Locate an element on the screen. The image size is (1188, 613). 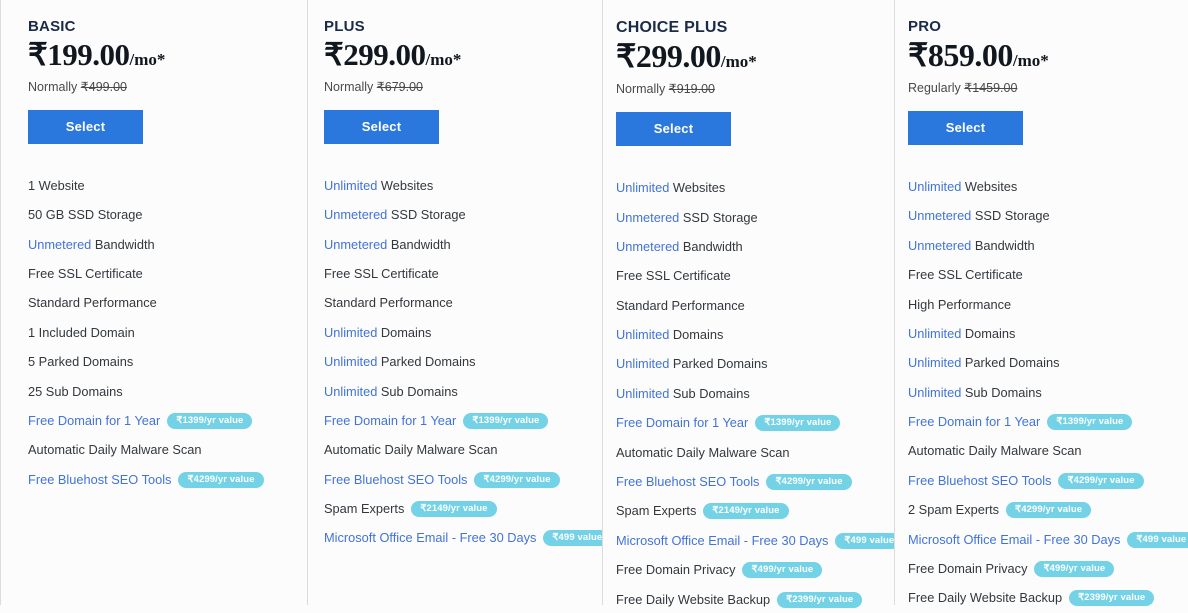
feature-label: Unmetered SSD Storage is located at coordinates (979, 216).